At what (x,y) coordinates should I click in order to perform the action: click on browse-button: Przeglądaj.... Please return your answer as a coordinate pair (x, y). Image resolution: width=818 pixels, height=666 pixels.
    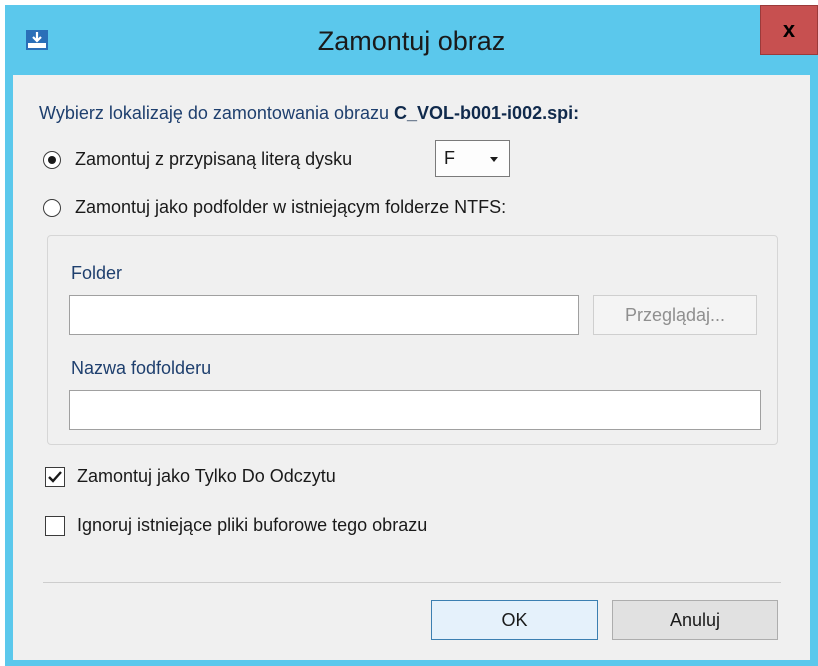
    Looking at the image, I should click on (675, 315).